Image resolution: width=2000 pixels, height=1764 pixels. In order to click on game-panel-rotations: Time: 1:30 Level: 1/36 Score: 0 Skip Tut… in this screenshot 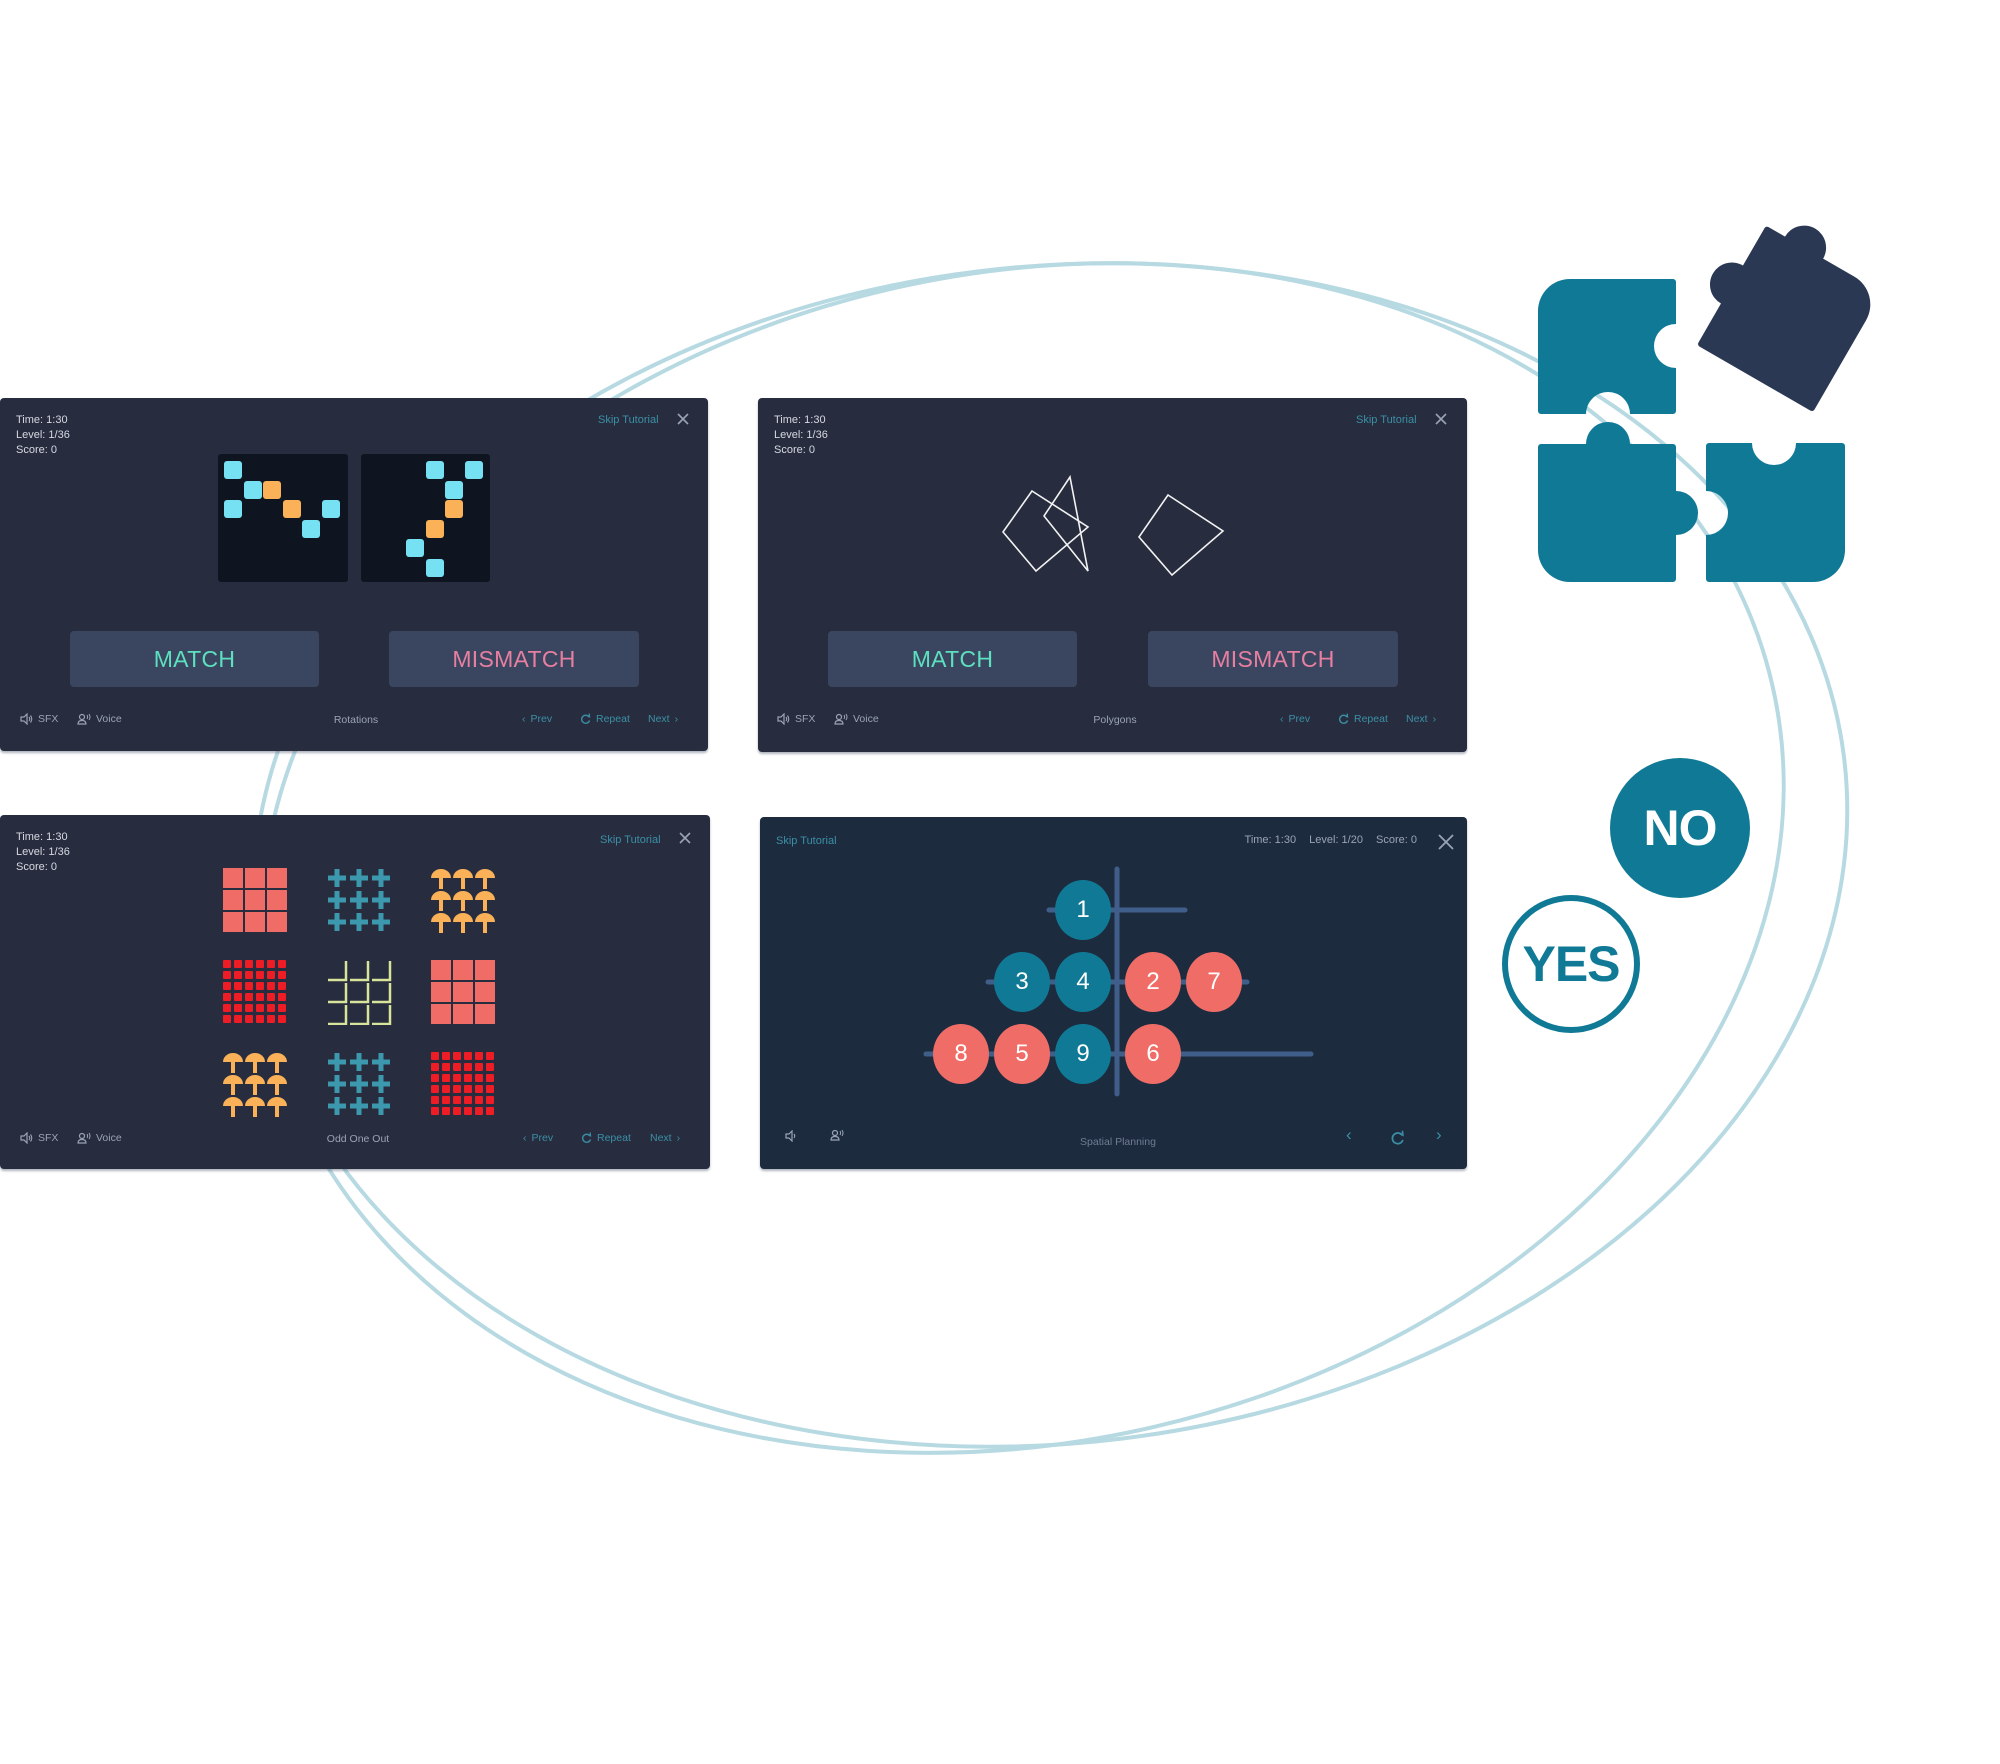, I will do `click(354, 574)`.